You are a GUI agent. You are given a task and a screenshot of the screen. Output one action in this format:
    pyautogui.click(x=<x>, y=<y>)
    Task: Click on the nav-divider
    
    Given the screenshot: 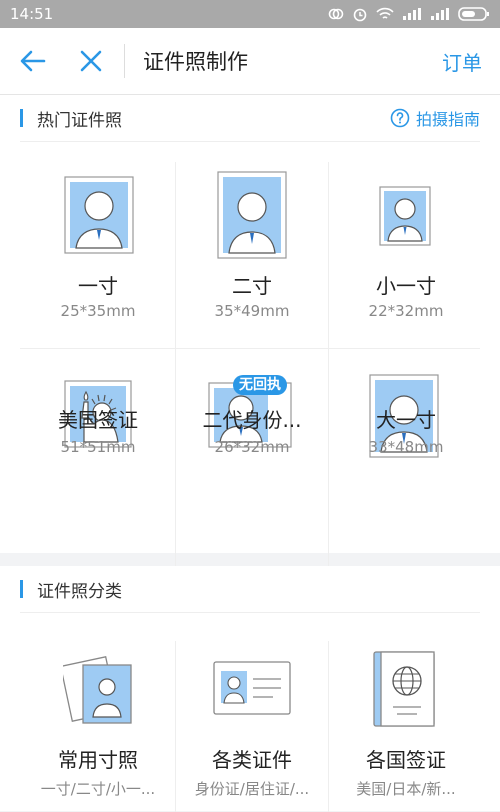 What is the action you would take?
    pyautogui.click(x=124, y=61)
    